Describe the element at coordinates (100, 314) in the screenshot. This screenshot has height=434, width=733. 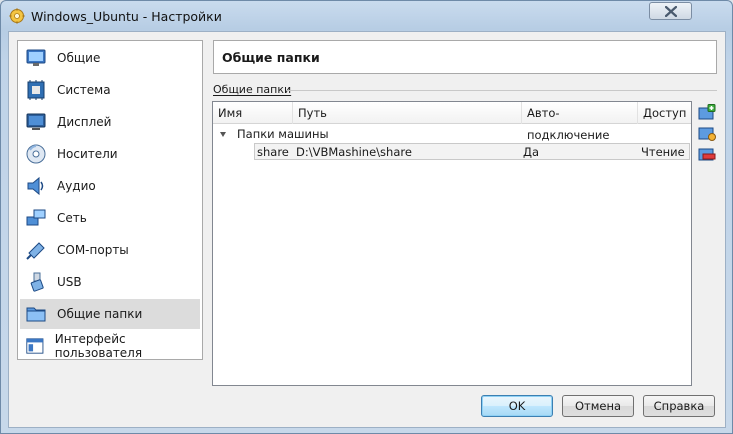
I see `sidebar-item-label: Общие папки` at that location.